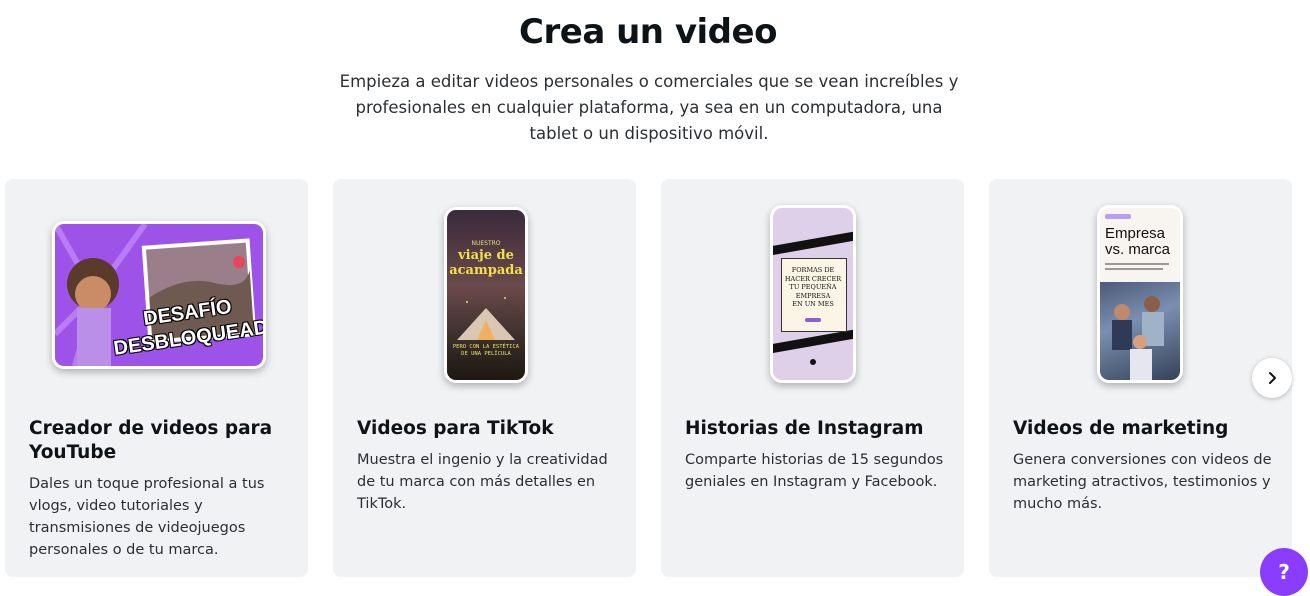 Image resolution: width=1310 pixels, height=596 pixels. I want to click on chevron-right-icon, so click(1272, 378).